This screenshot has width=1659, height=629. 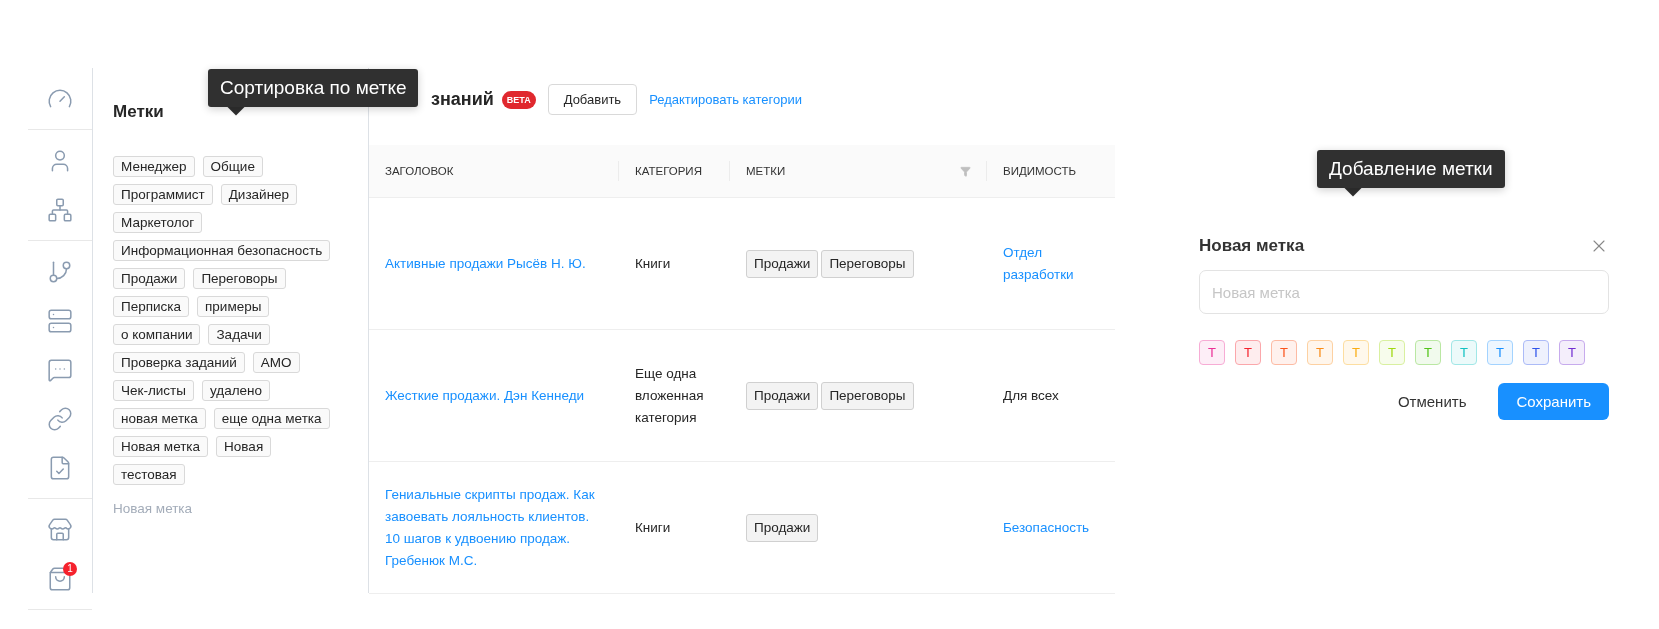 What do you see at coordinates (276, 362) in the screenshot?
I see `label-tag: АМО` at bounding box center [276, 362].